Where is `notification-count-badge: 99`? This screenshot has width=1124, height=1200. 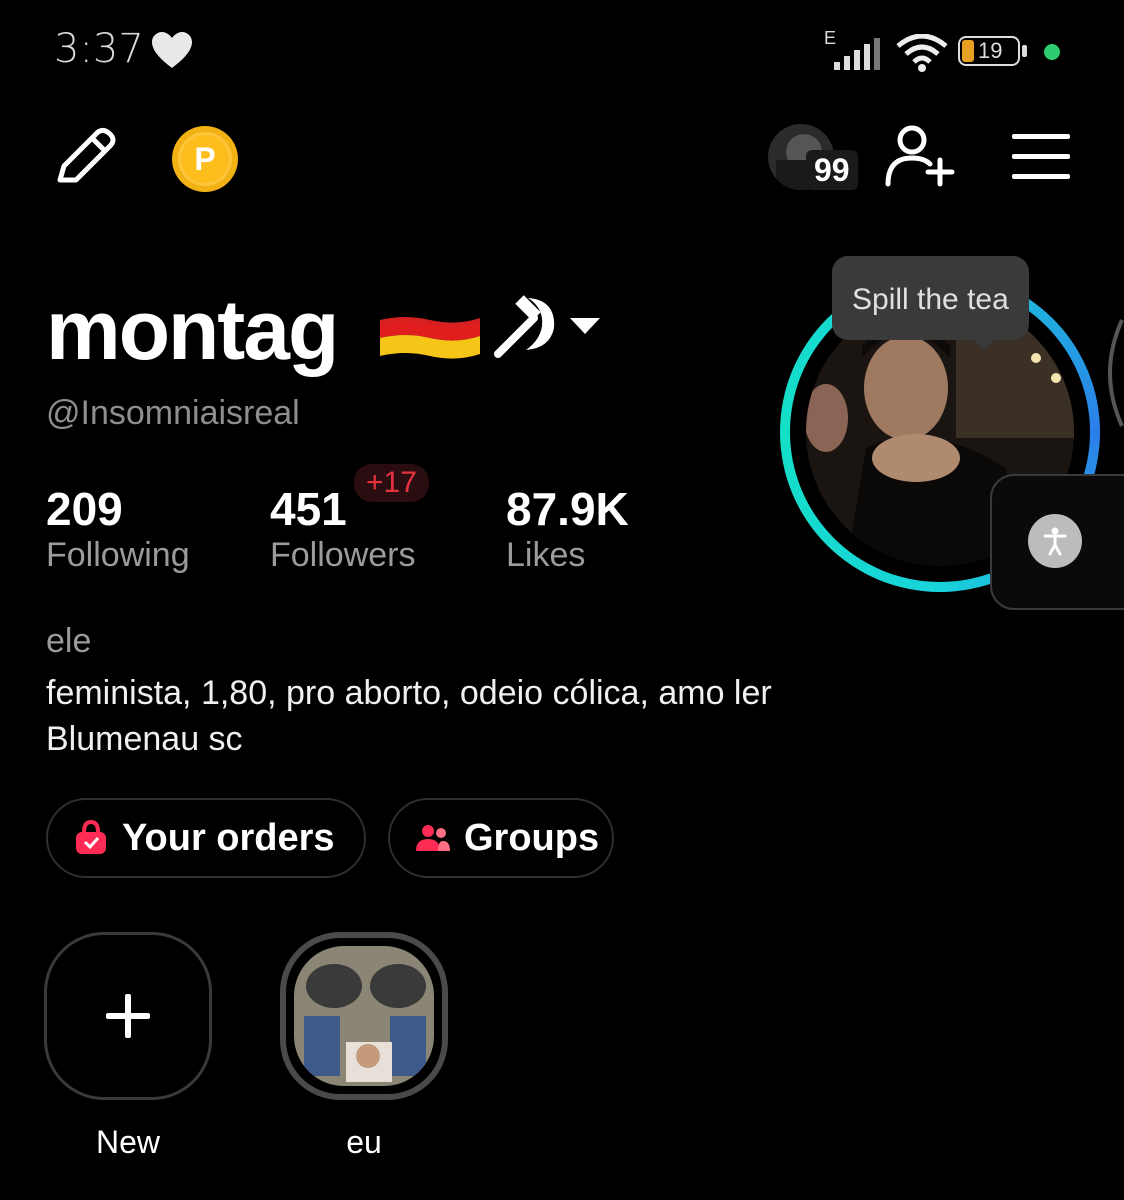 notification-count-badge: 99 is located at coordinates (832, 170).